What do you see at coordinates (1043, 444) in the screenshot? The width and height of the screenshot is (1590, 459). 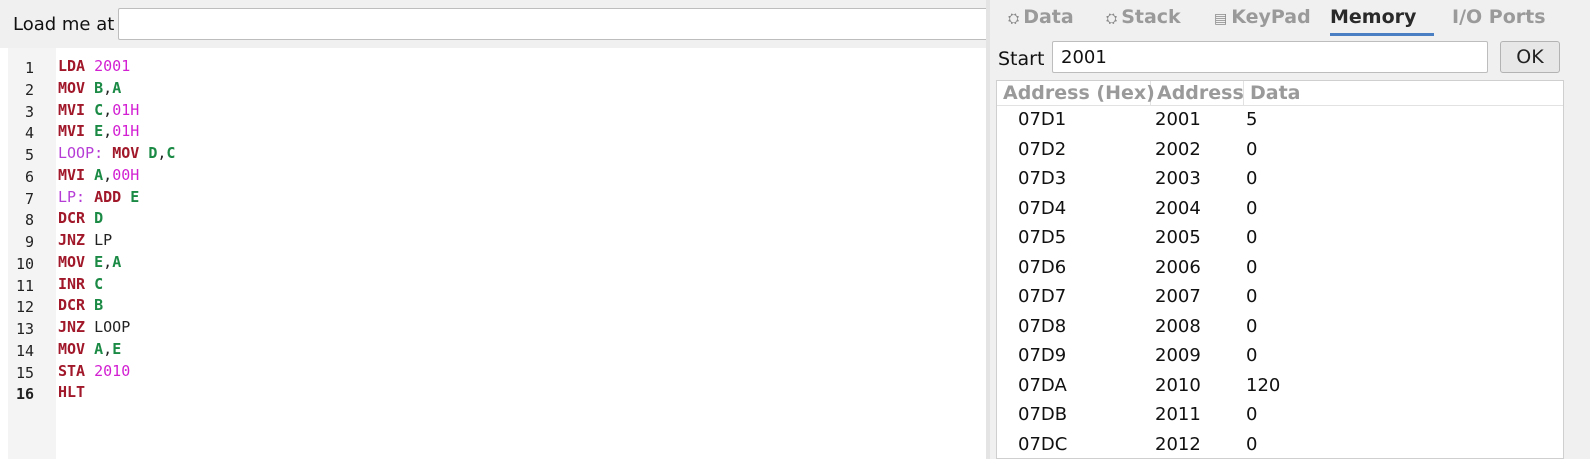 I see `cell-address-hex: 07DC` at bounding box center [1043, 444].